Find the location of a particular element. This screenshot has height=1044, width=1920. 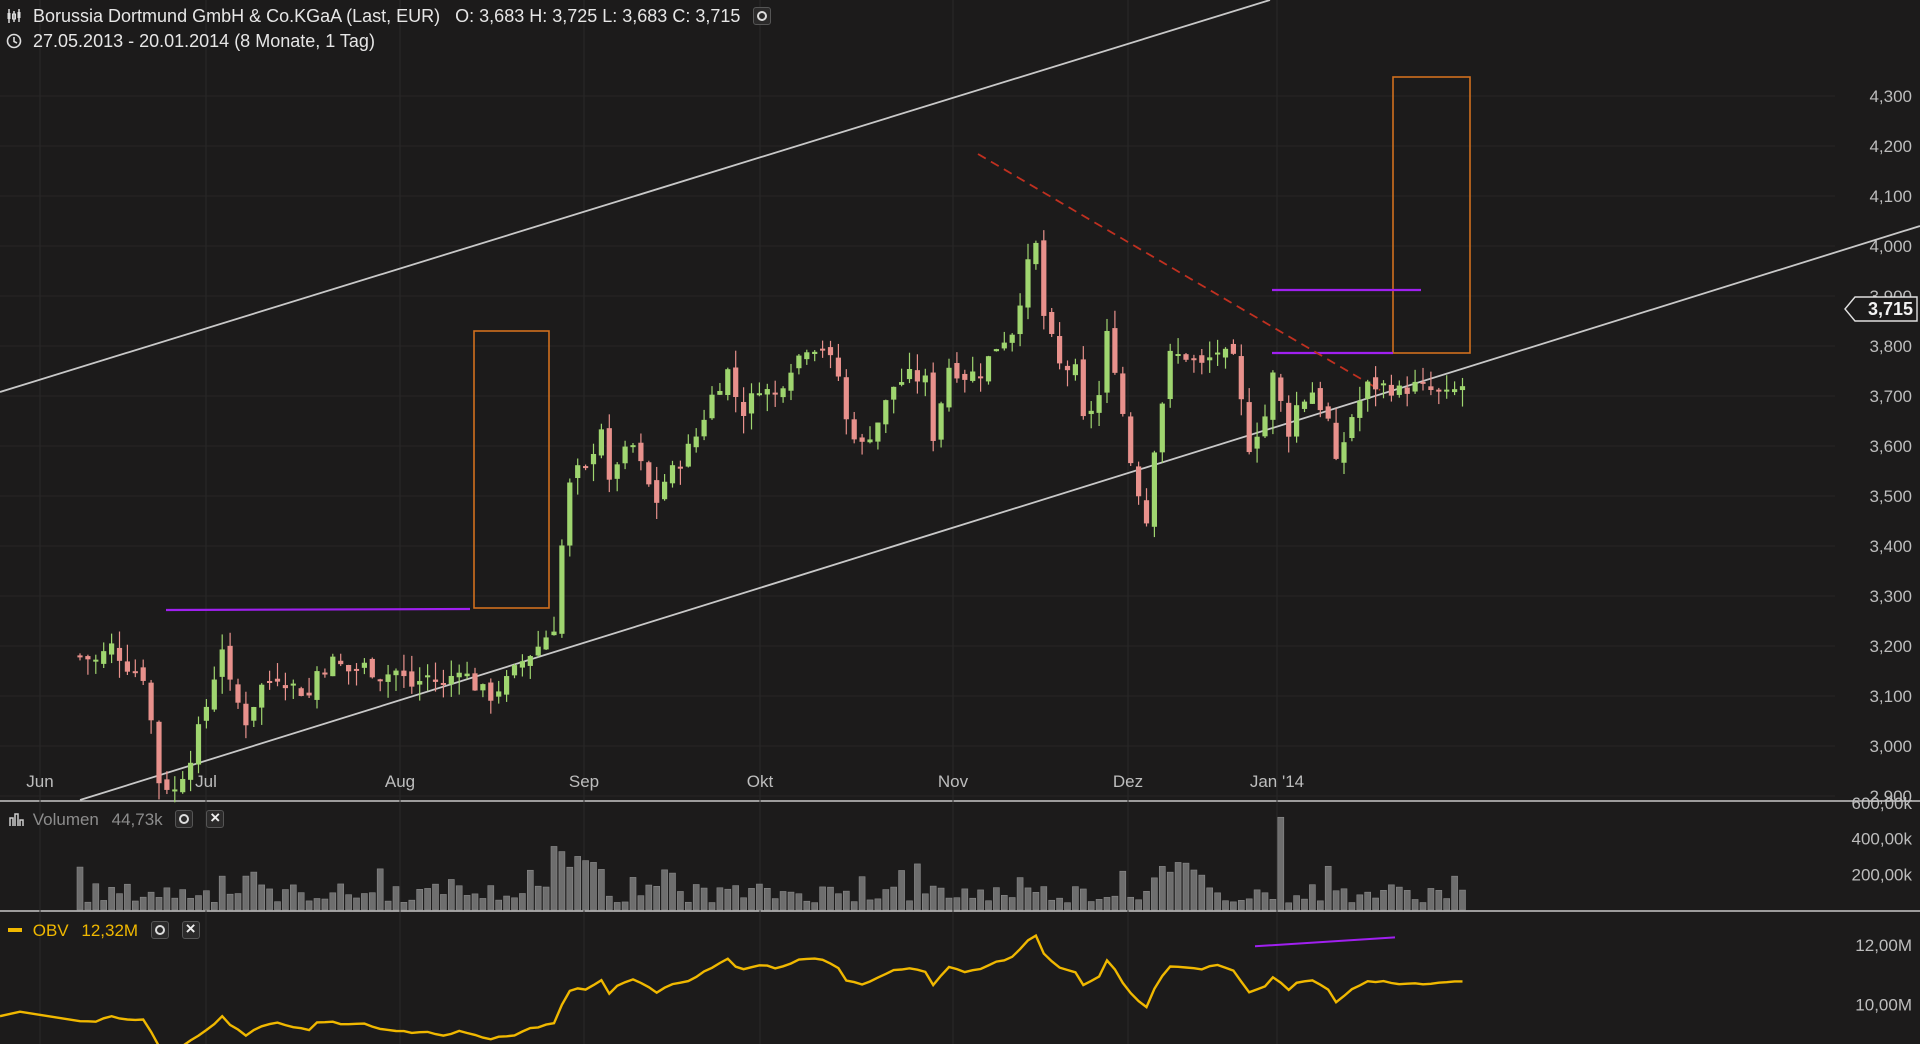

clock-icon is located at coordinates (14, 41).